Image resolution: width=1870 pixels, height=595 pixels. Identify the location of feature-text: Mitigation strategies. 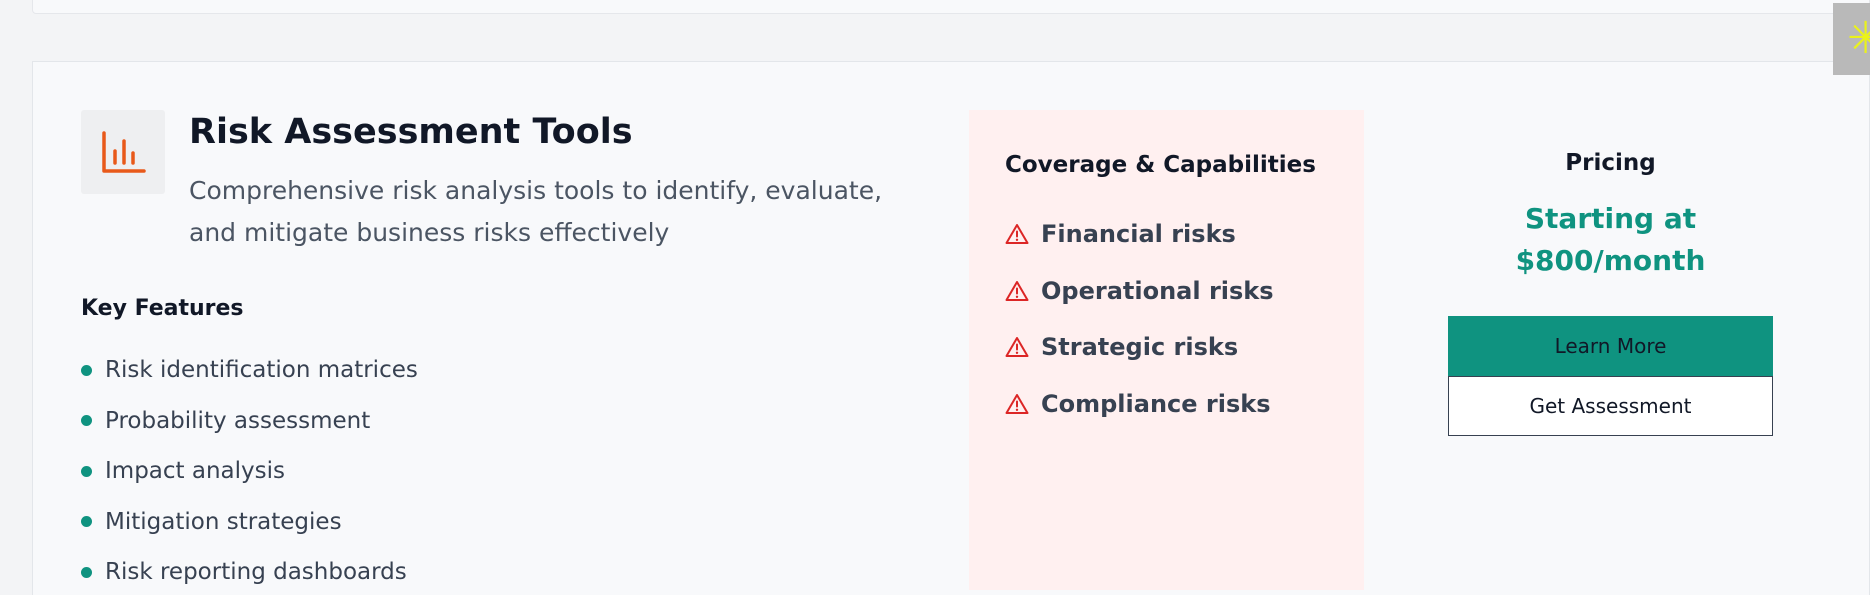
(223, 521).